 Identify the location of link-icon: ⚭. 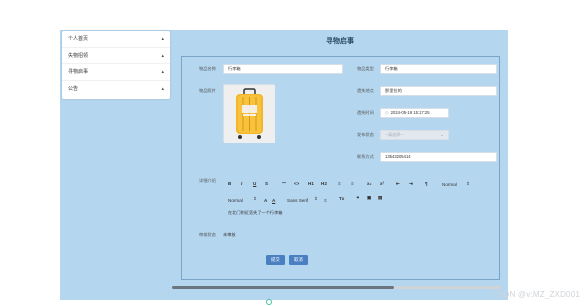
(358, 198).